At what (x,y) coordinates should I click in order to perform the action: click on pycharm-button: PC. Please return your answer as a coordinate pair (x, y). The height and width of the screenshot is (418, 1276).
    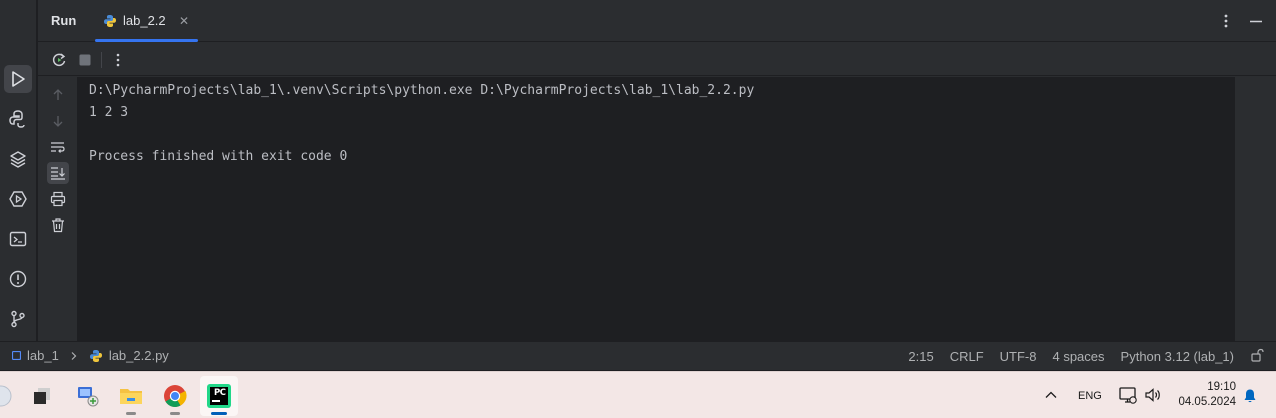
    Looking at the image, I should click on (219, 396).